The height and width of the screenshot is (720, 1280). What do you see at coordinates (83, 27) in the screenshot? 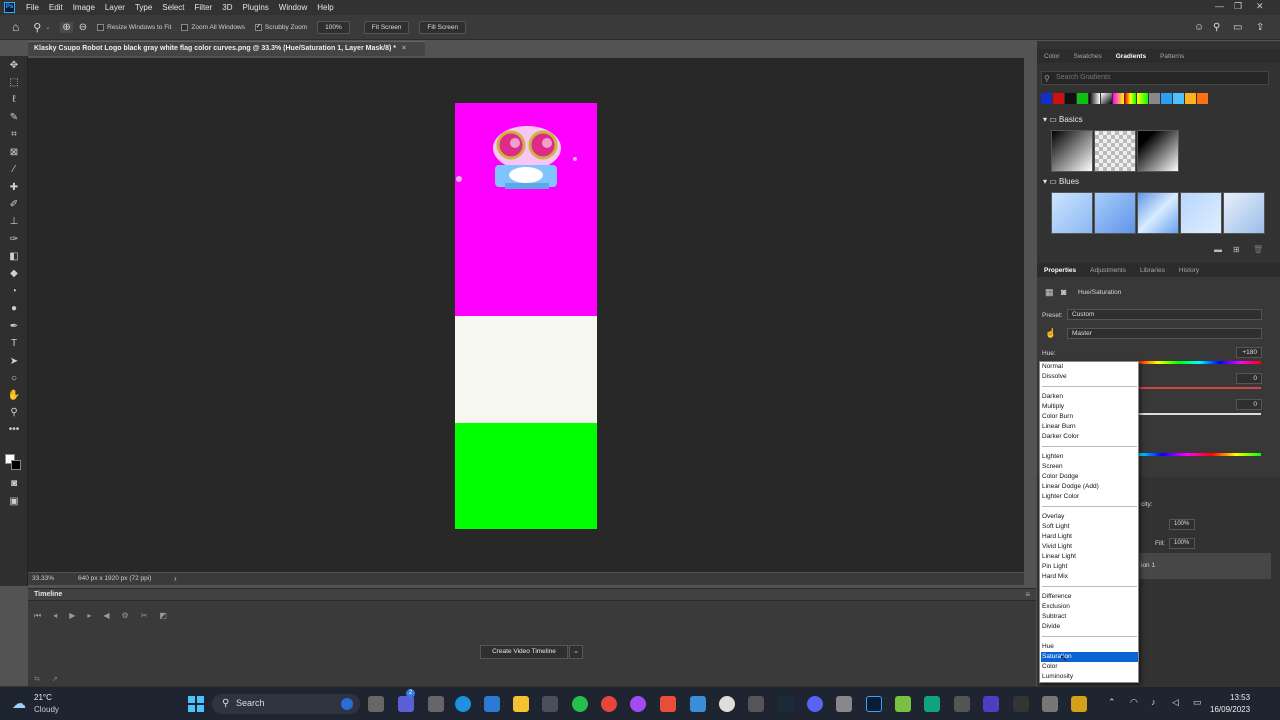
I see `zoom-out-icon: ⊖` at bounding box center [83, 27].